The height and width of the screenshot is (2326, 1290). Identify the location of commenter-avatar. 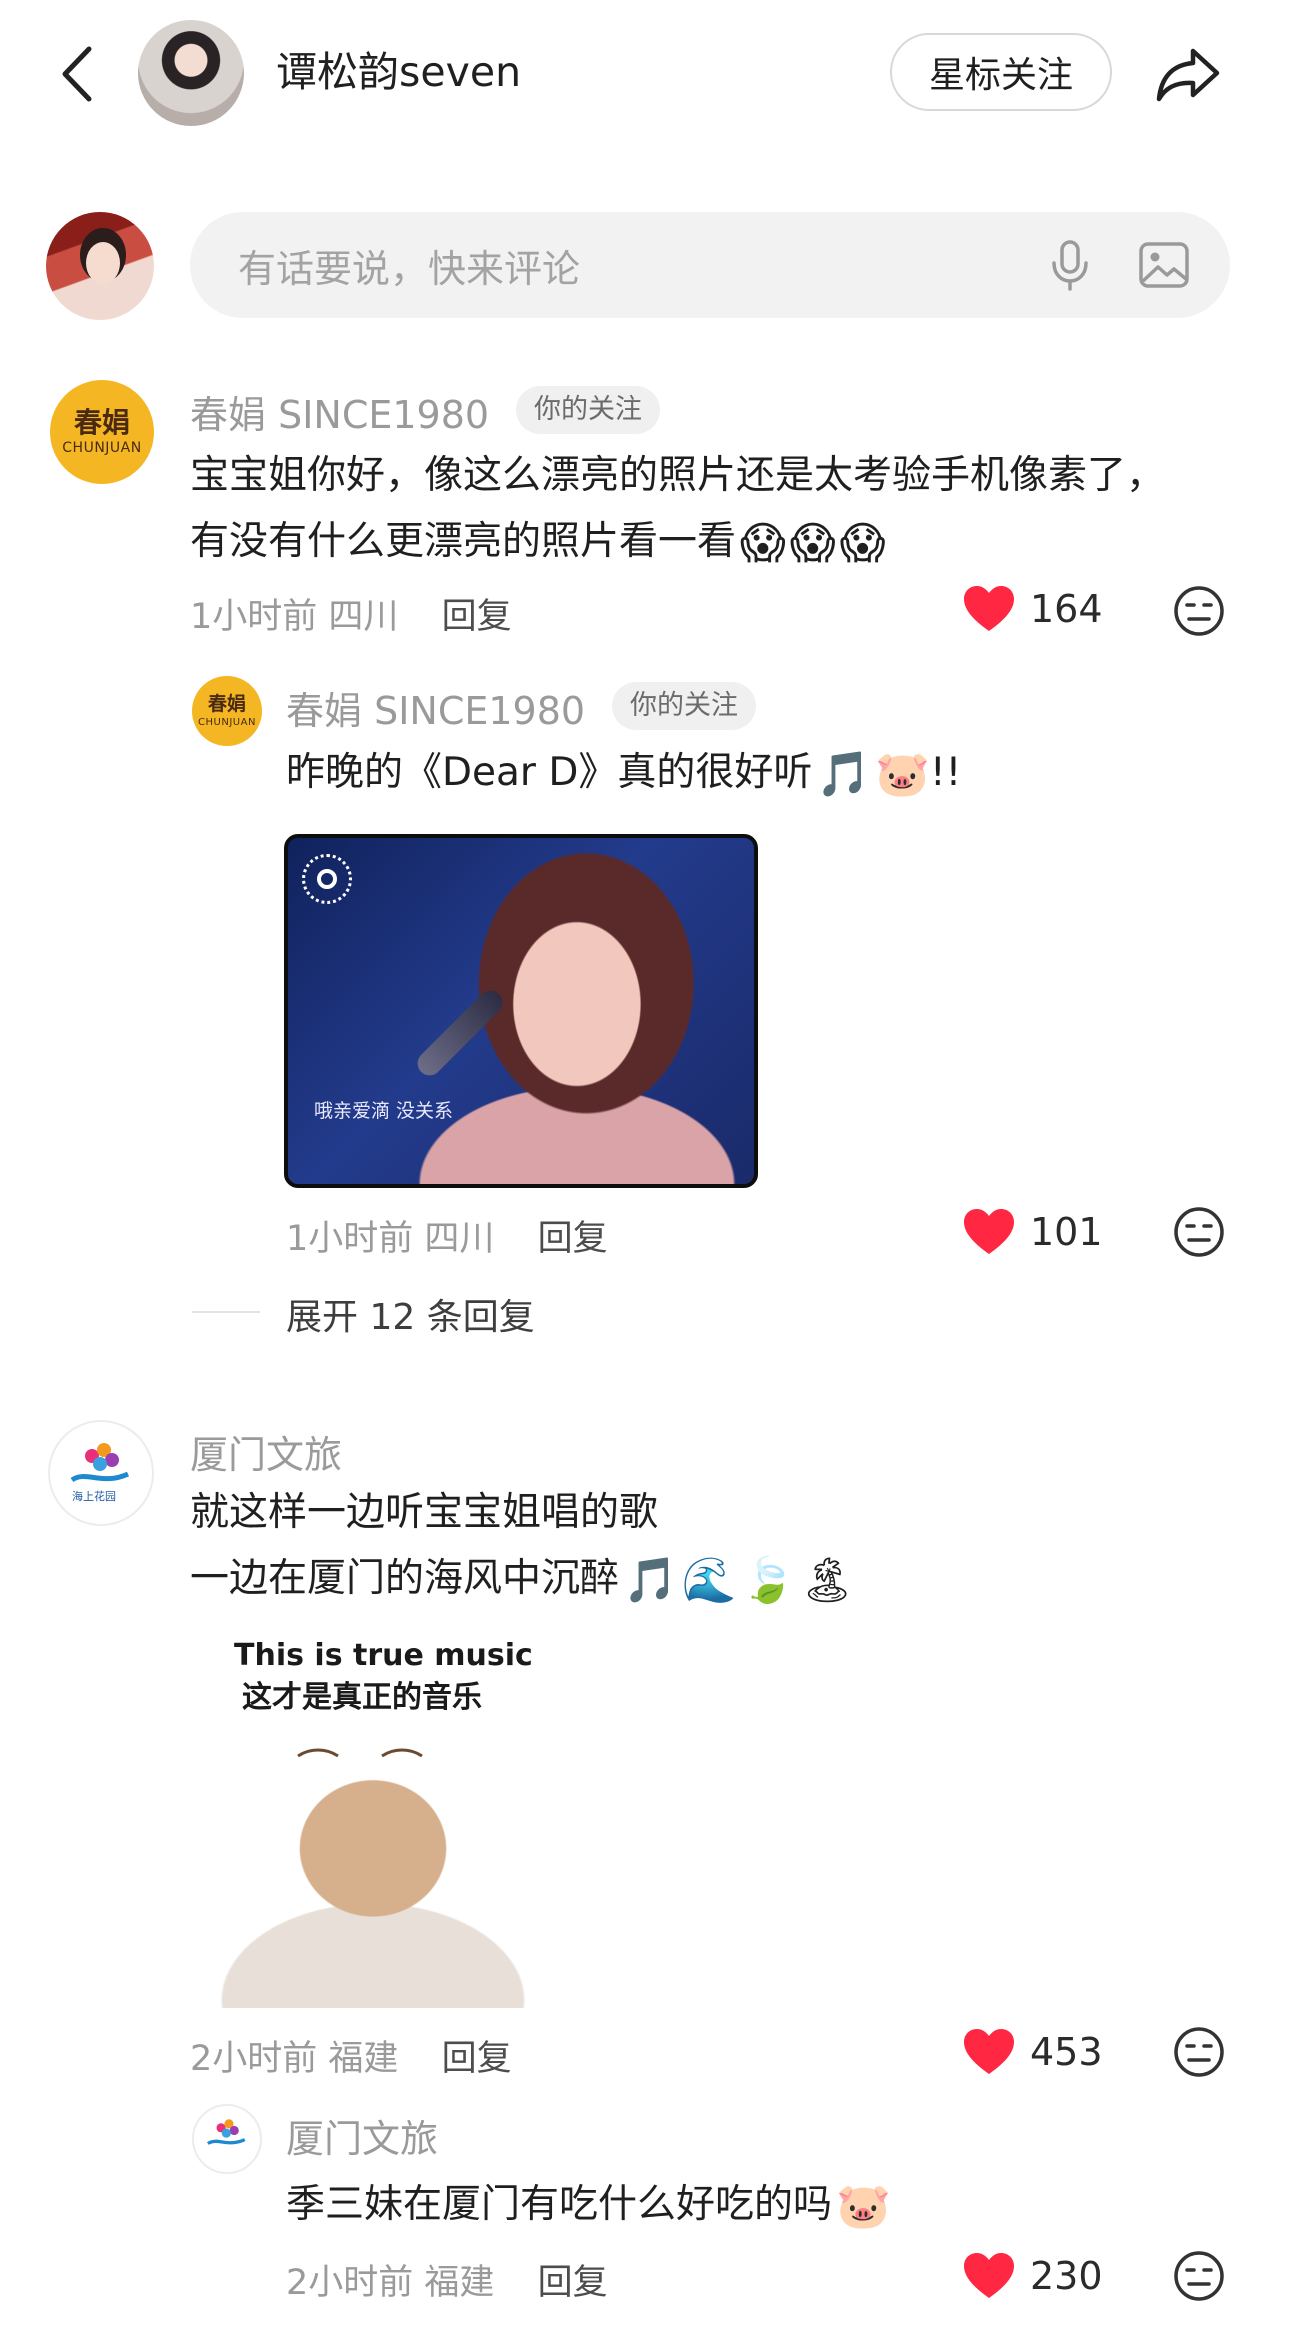
(227, 2139).